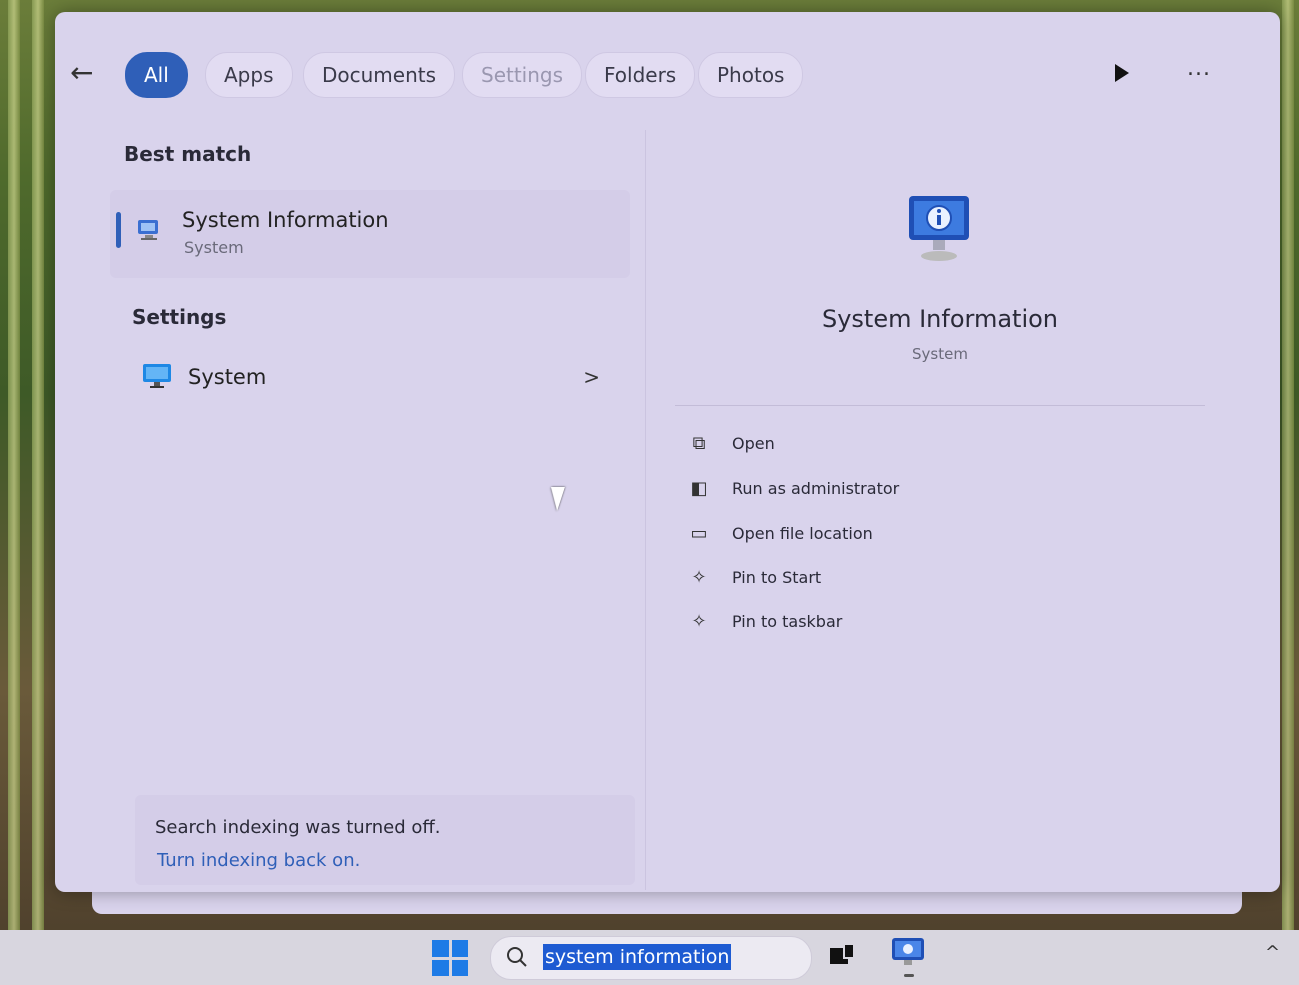 Image resolution: width=1299 pixels, height=985 pixels. Describe the element at coordinates (699, 443) in the screenshot. I see `open-external-icon: ⧉` at that location.